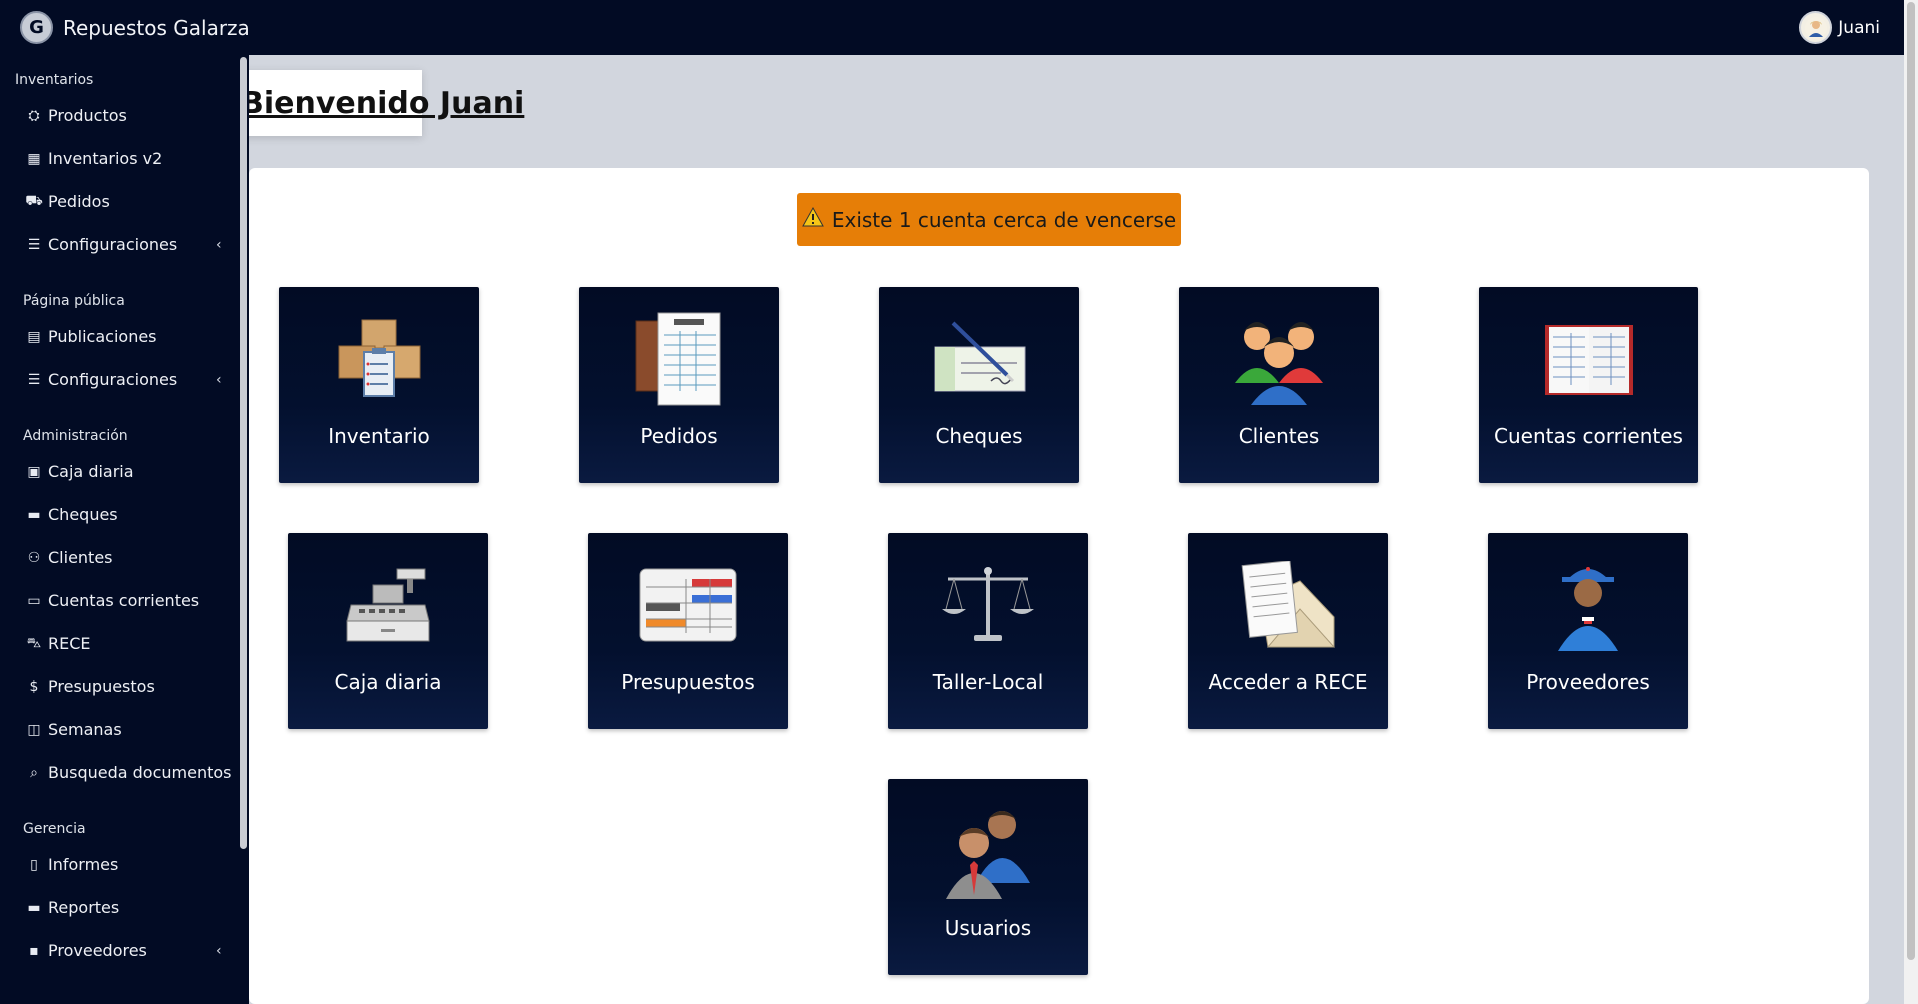 This screenshot has height=1004, width=1918. I want to click on brand: G Repuestos Galarza, so click(125, 27).